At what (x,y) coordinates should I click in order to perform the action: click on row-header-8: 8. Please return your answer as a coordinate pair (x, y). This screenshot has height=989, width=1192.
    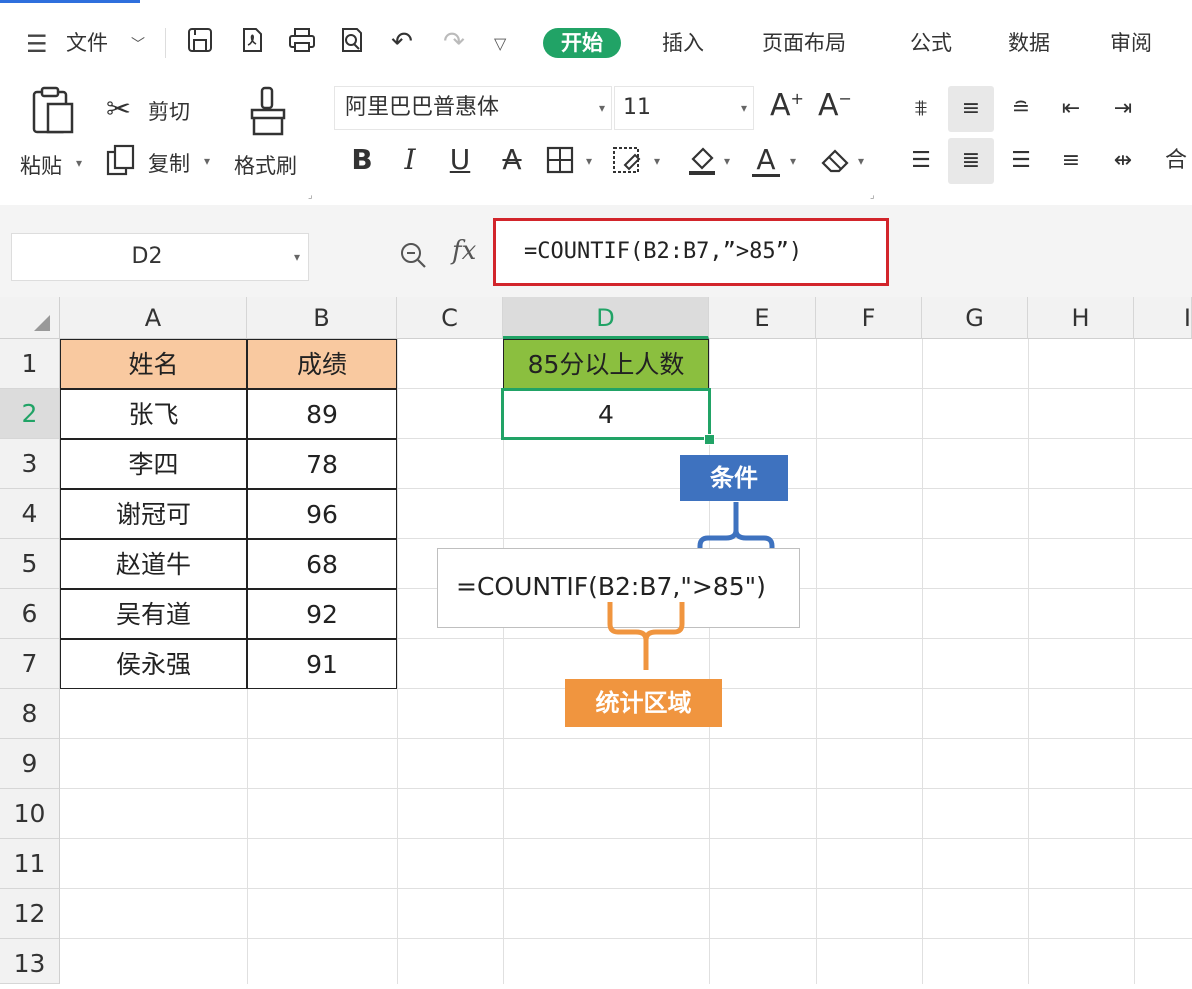
    Looking at the image, I should click on (30, 714).